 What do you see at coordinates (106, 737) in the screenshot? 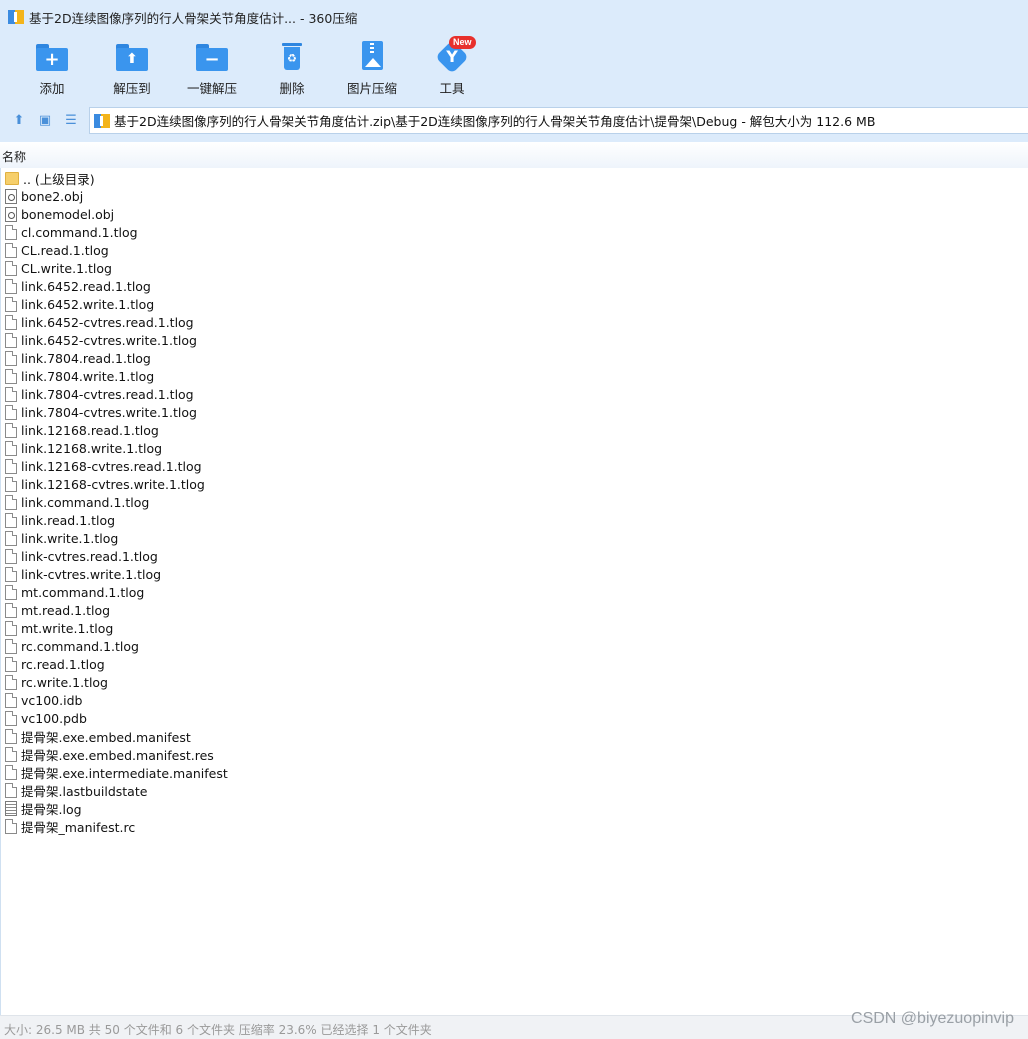
I see `file-name: 提骨架.exe.embed.manifest` at bounding box center [106, 737].